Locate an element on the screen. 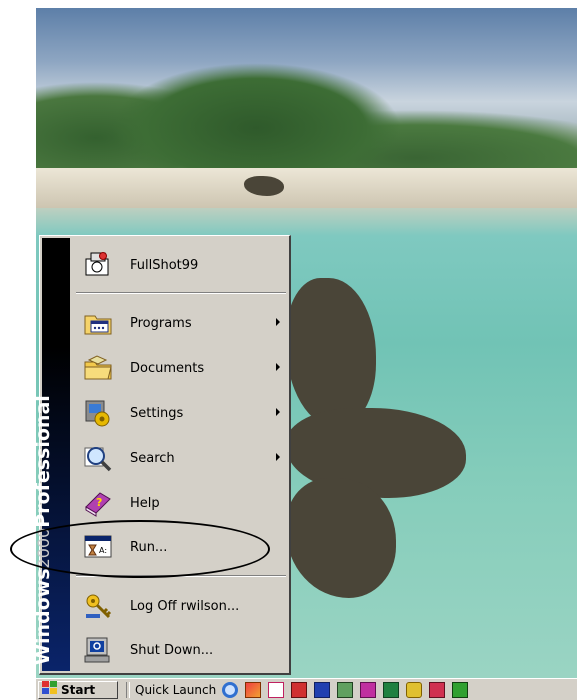  documents-folder-icon is located at coordinates (98, 368).